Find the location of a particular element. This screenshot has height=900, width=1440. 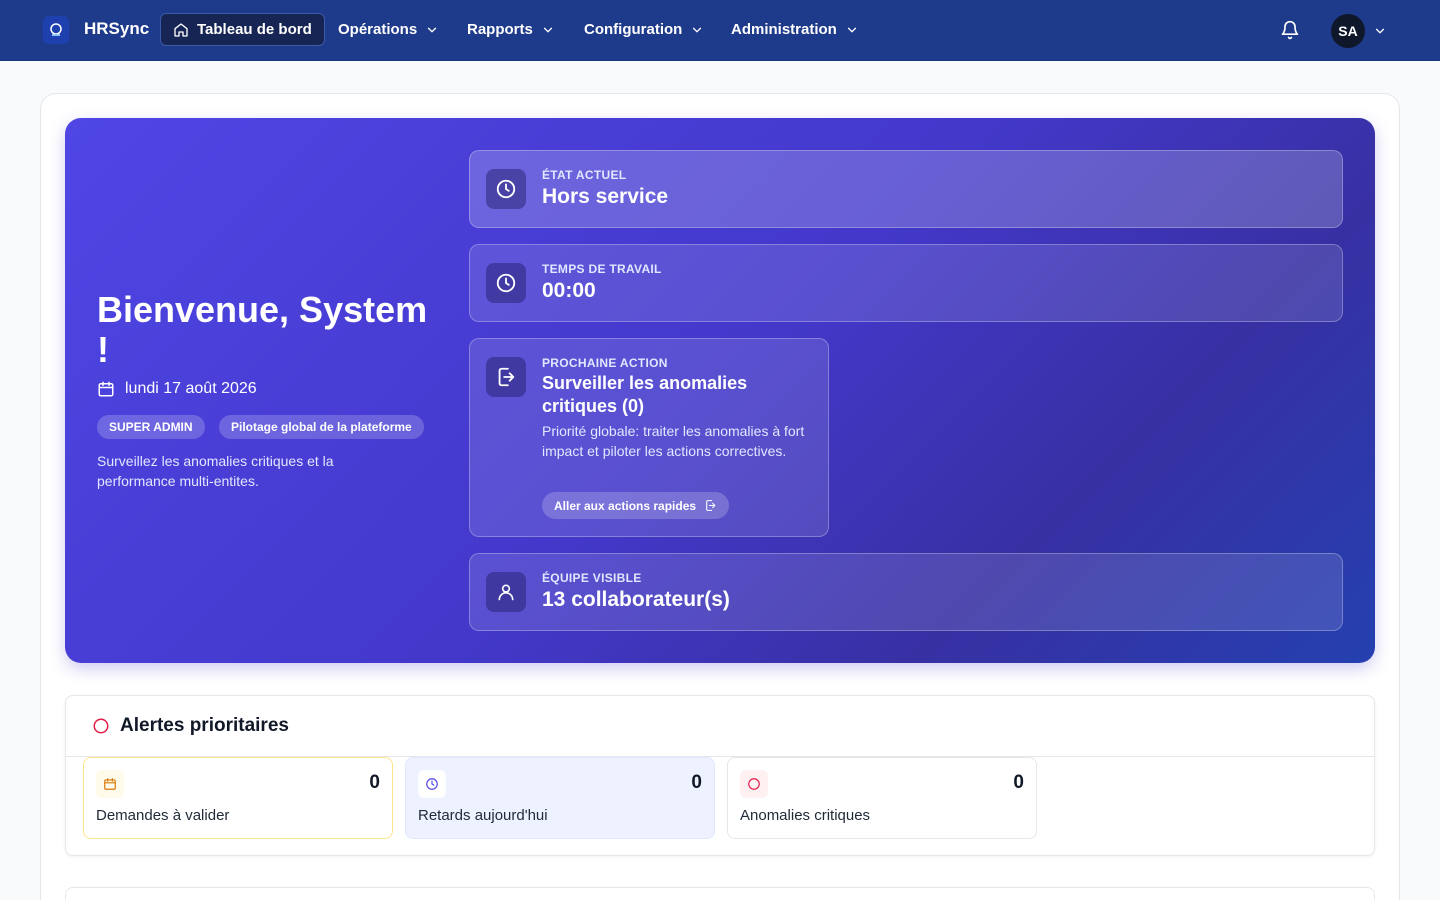

quick-actions-button: Aller aux actions rapides is located at coordinates (636, 505).